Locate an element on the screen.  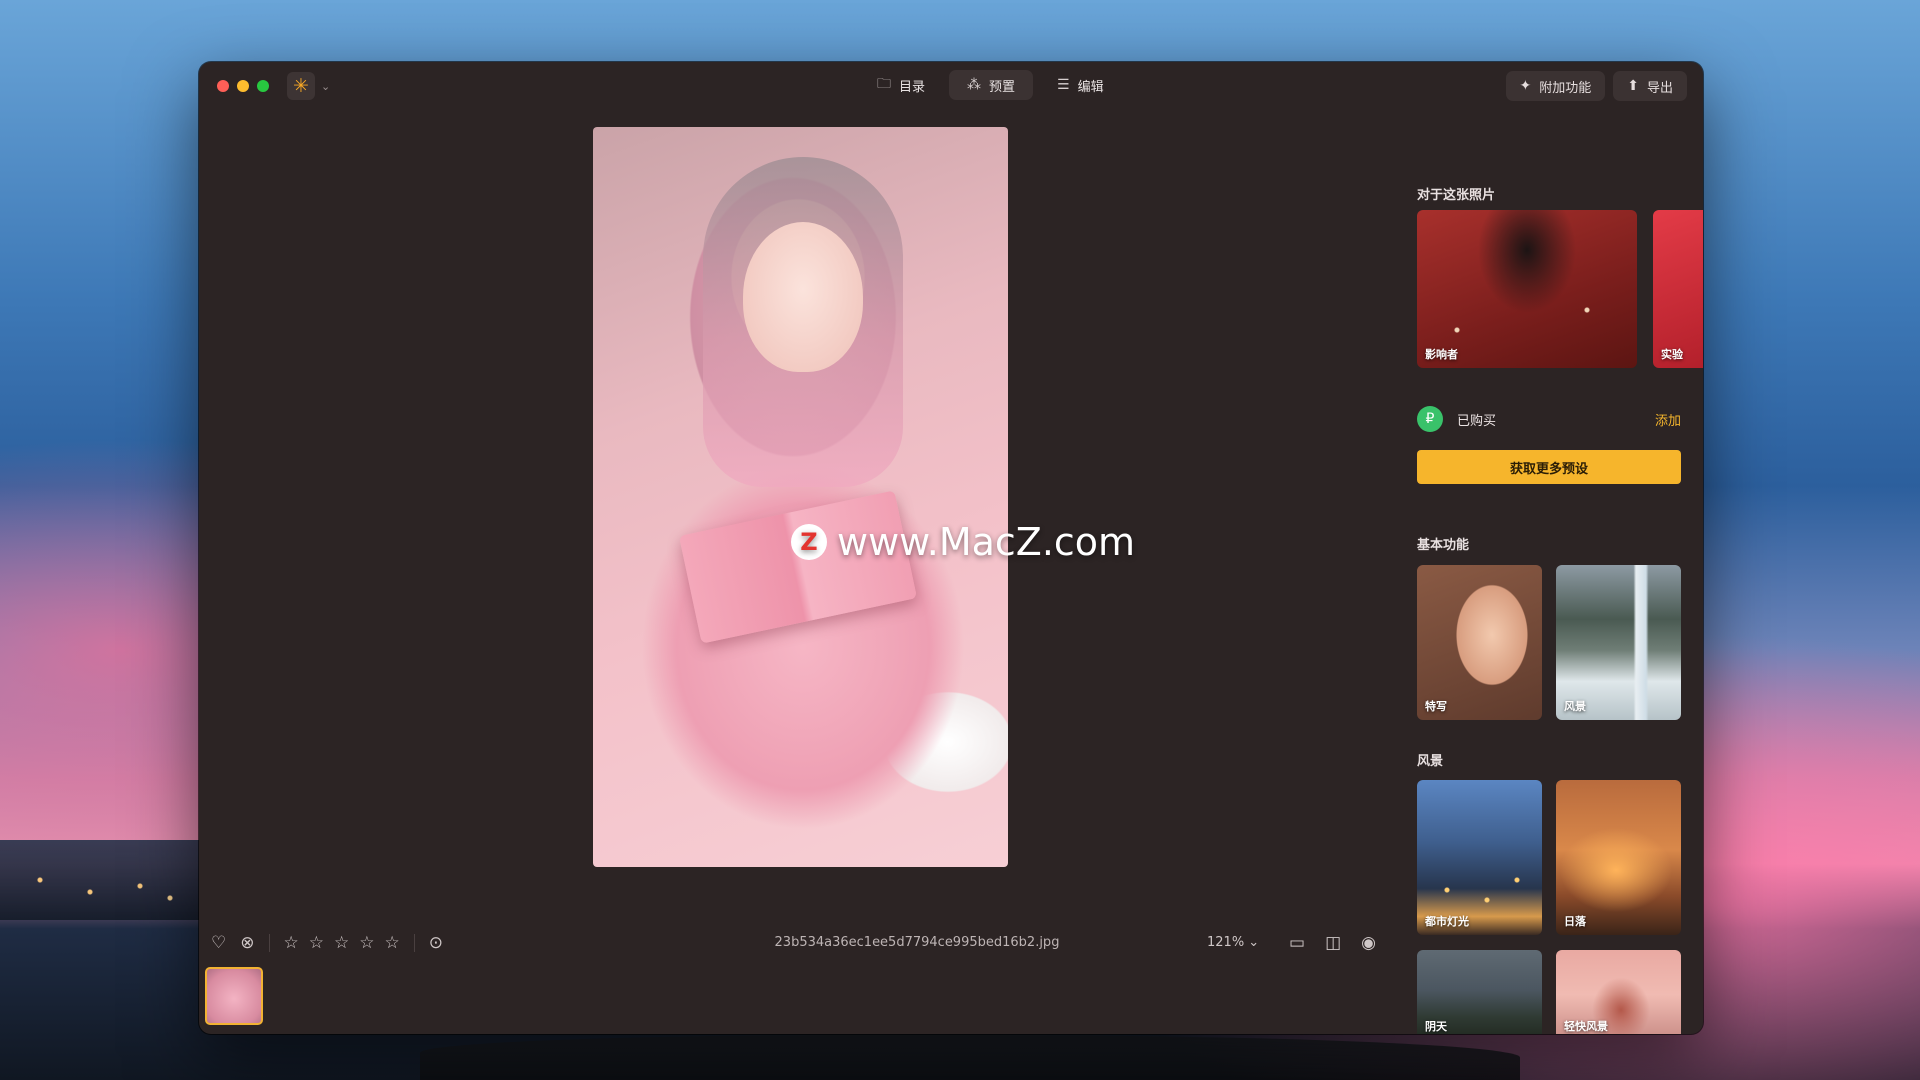
addons-label: 附加功能 is located at coordinates (1565, 88).